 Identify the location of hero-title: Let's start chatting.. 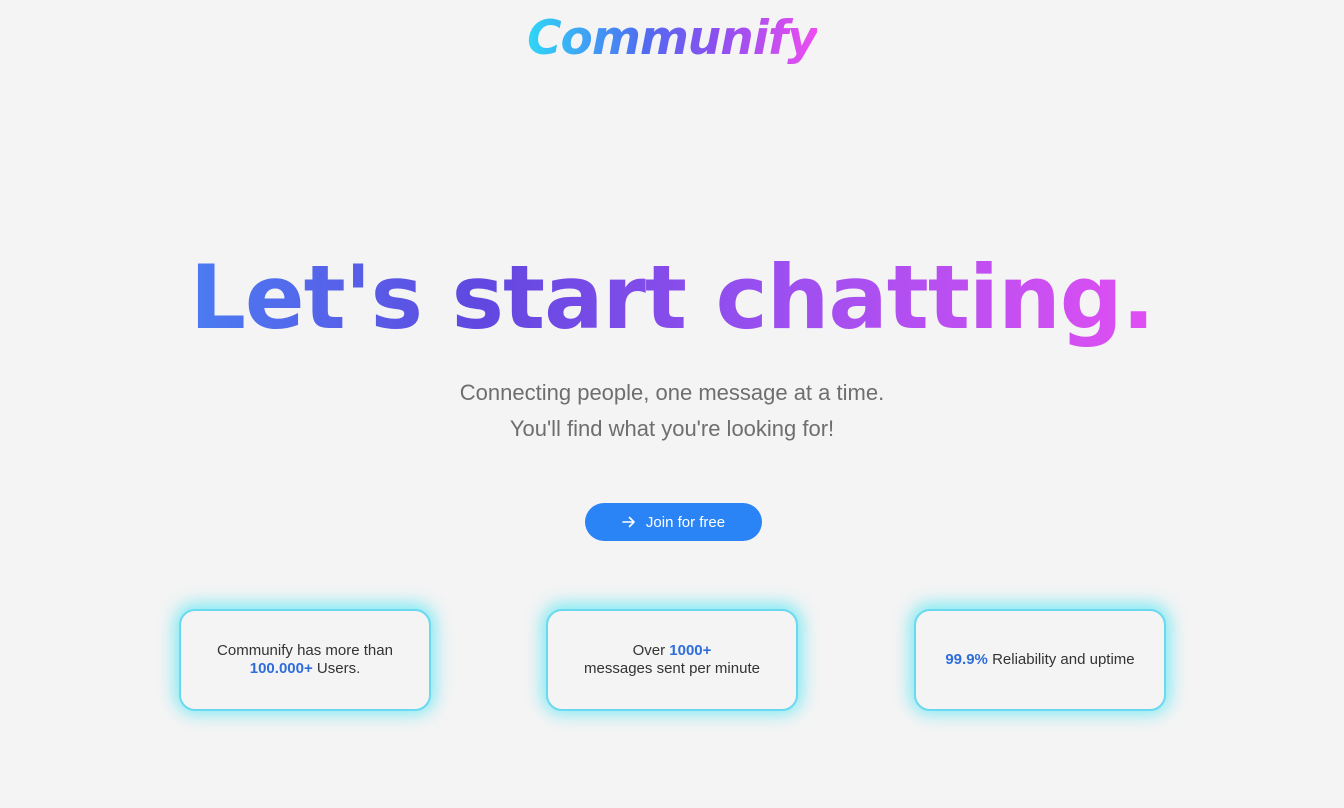
(672, 298).